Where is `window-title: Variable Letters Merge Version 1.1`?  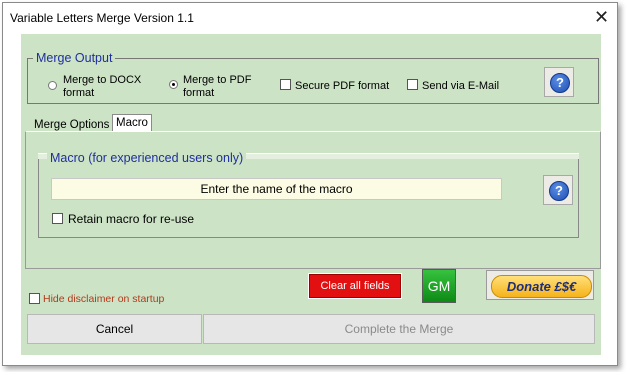
window-title: Variable Letters Merge Version 1.1 is located at coordinates (102, 18).